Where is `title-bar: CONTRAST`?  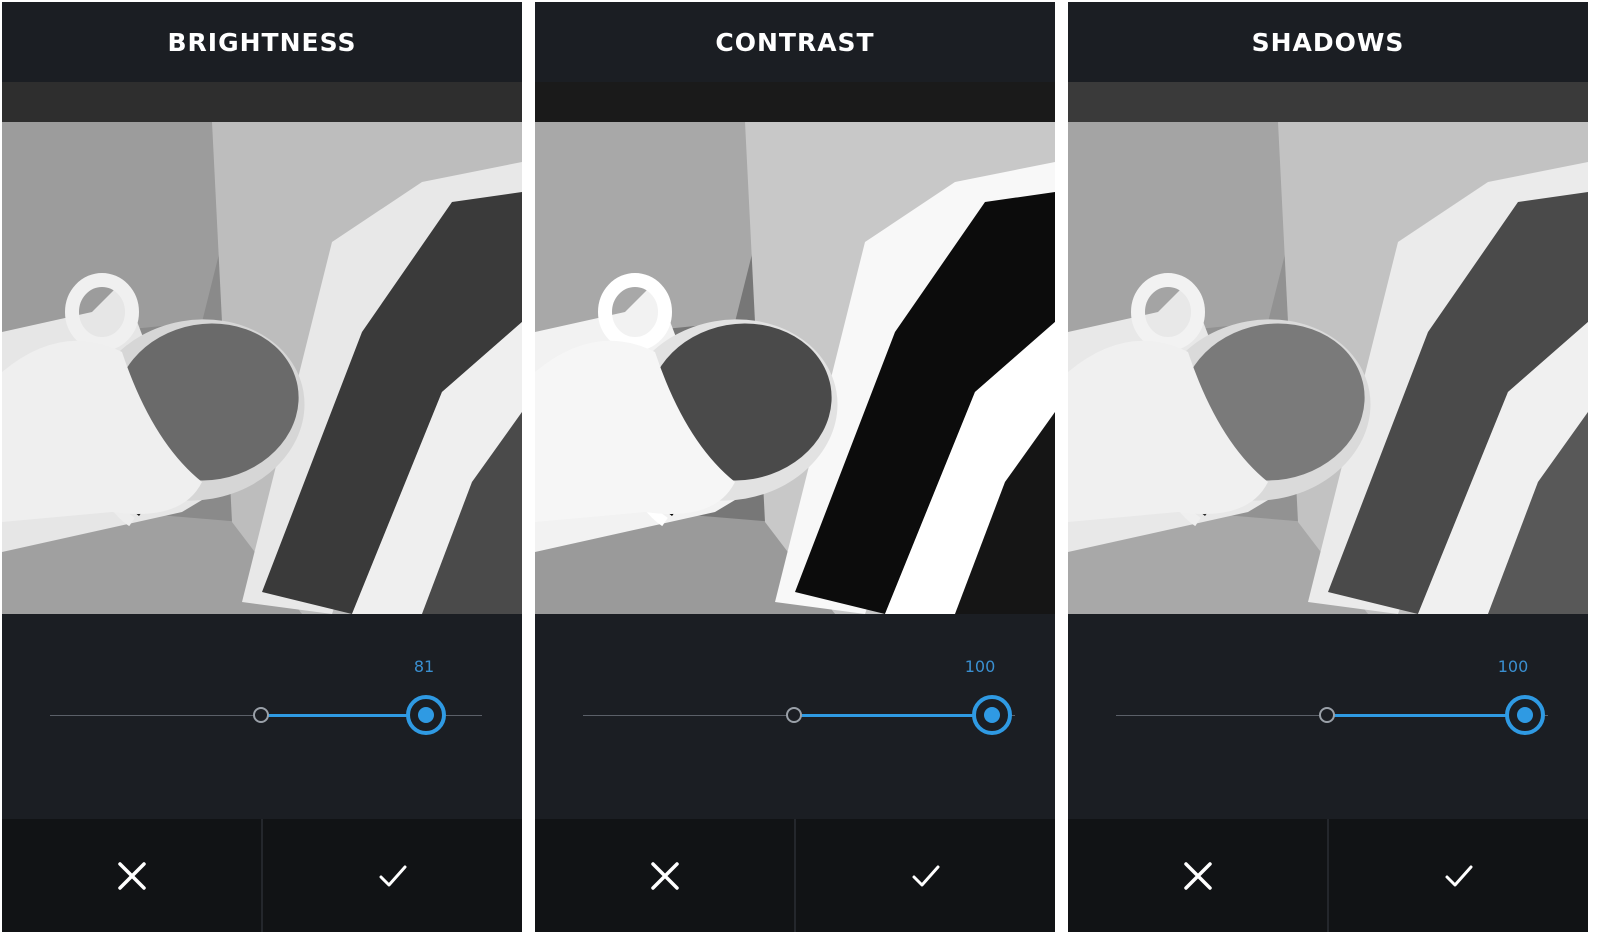 title-bar: CONTRAST is located at coordinates (795, 42).